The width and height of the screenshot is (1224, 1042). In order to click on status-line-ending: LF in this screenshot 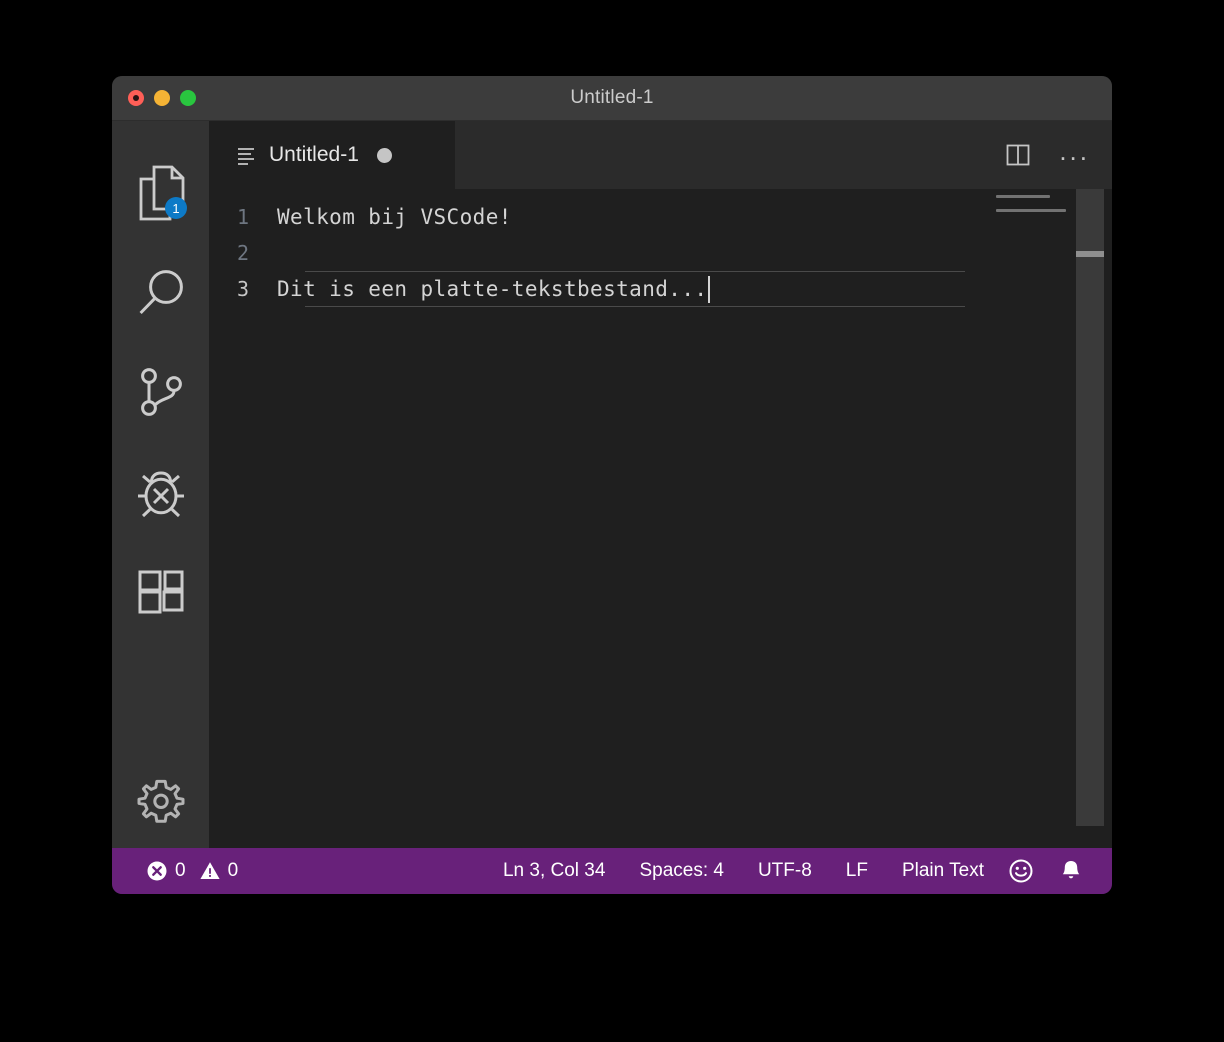, I will do `click(857, 871)`.